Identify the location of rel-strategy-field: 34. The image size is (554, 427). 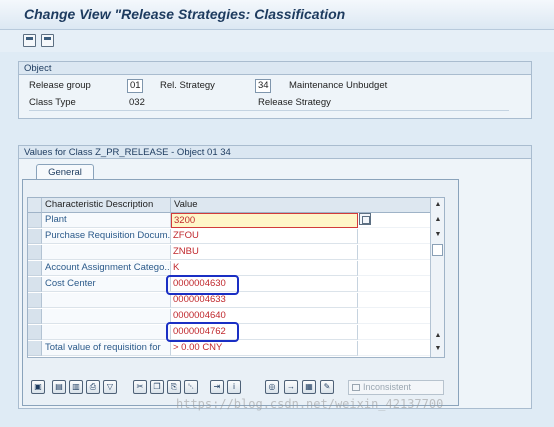
(263, 86).